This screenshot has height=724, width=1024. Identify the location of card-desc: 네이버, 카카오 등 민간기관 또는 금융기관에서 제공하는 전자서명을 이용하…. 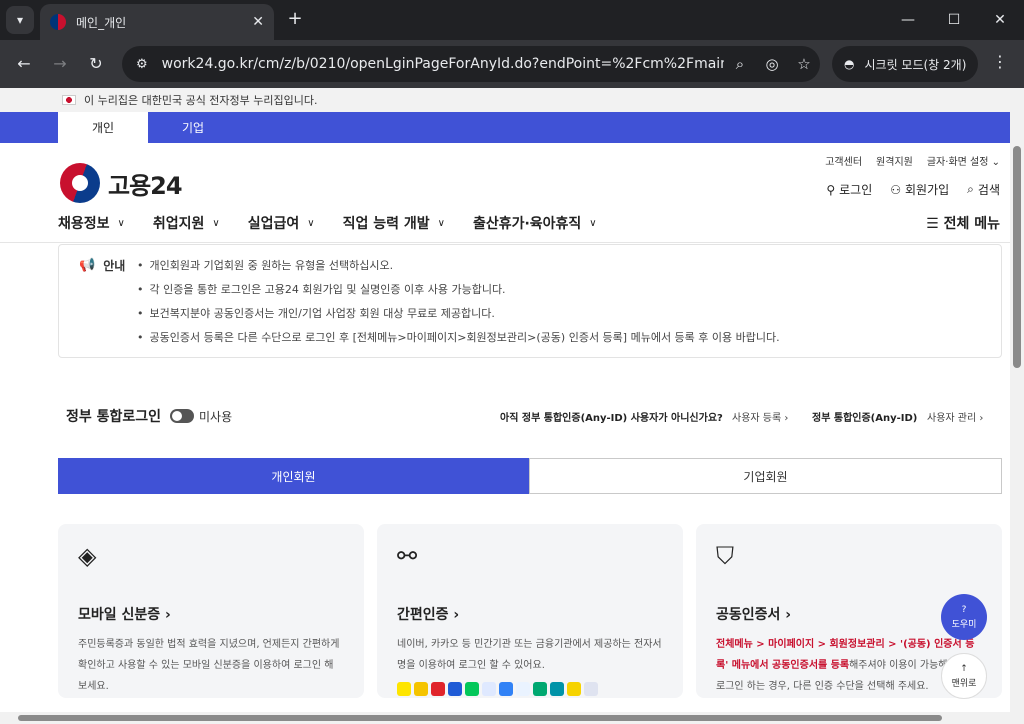
(529, 655).